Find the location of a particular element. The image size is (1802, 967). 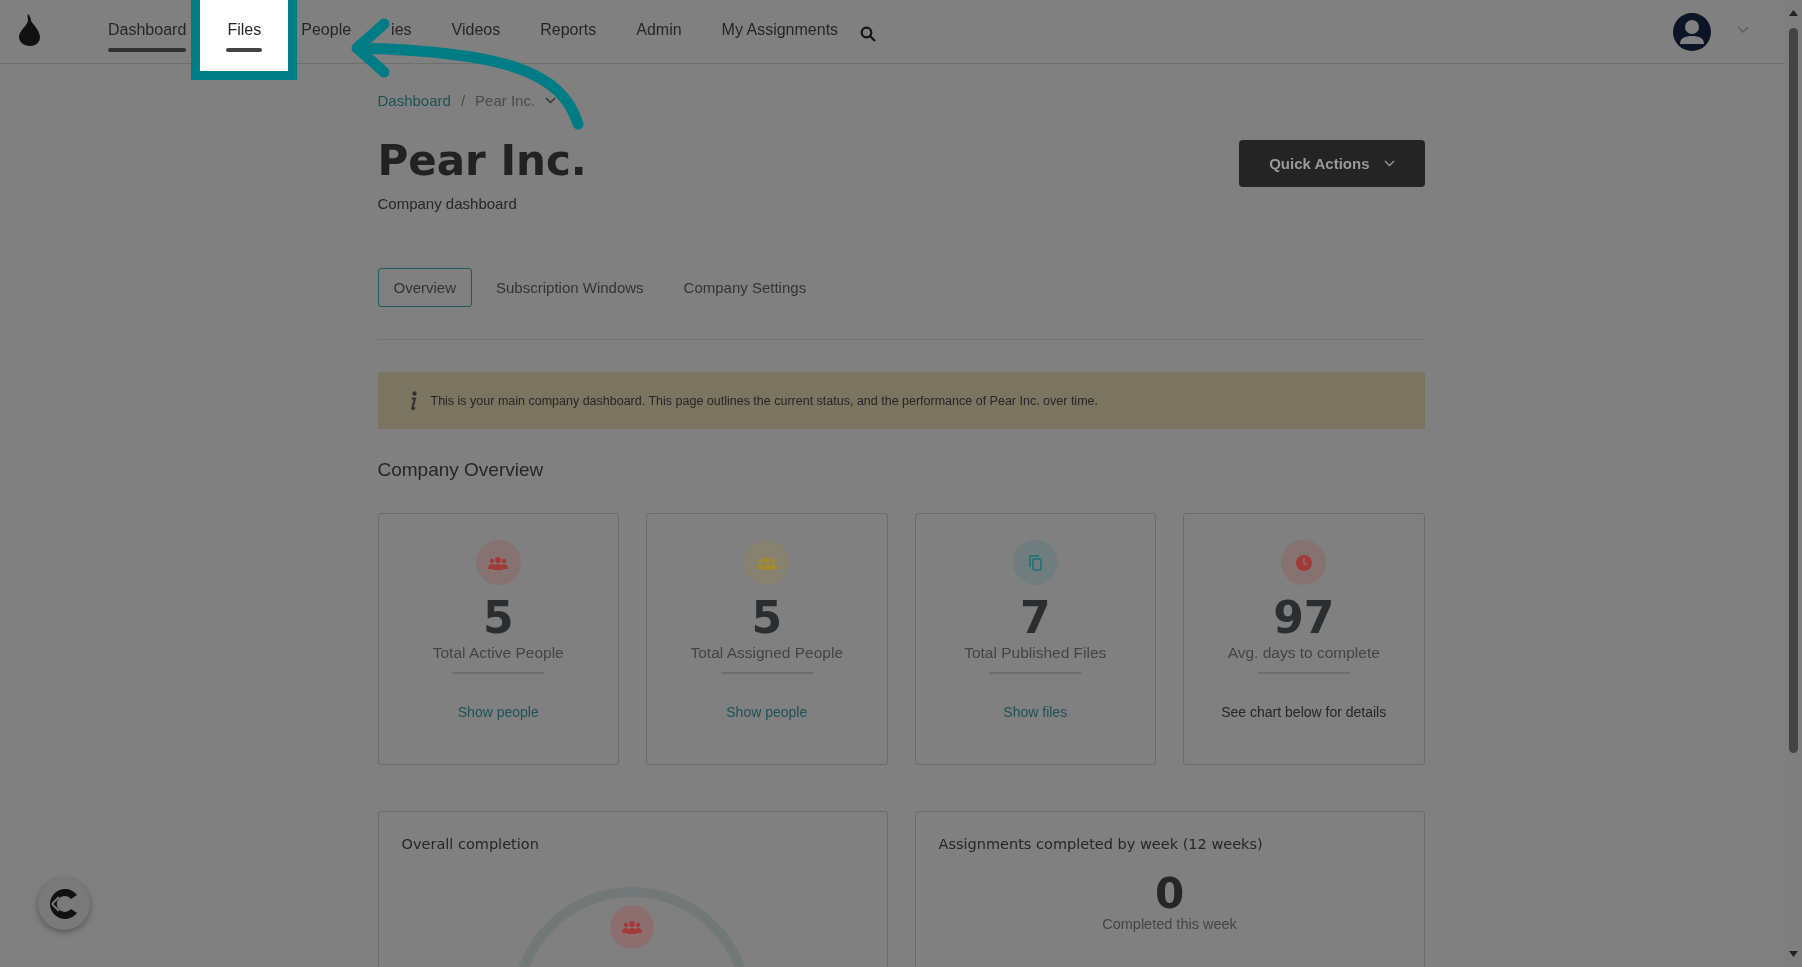

stat-caption: Completed this week is located at coordinates (1169, 924).